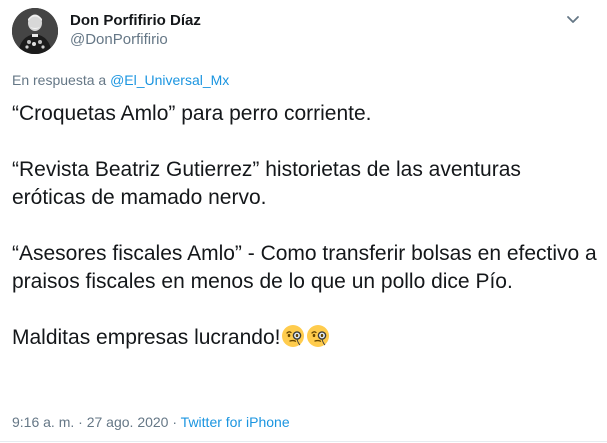 This screenshot has height=443, width=607. Describe the element at coordinates (303, 441) in the screenshot. I see `divider` at that location.